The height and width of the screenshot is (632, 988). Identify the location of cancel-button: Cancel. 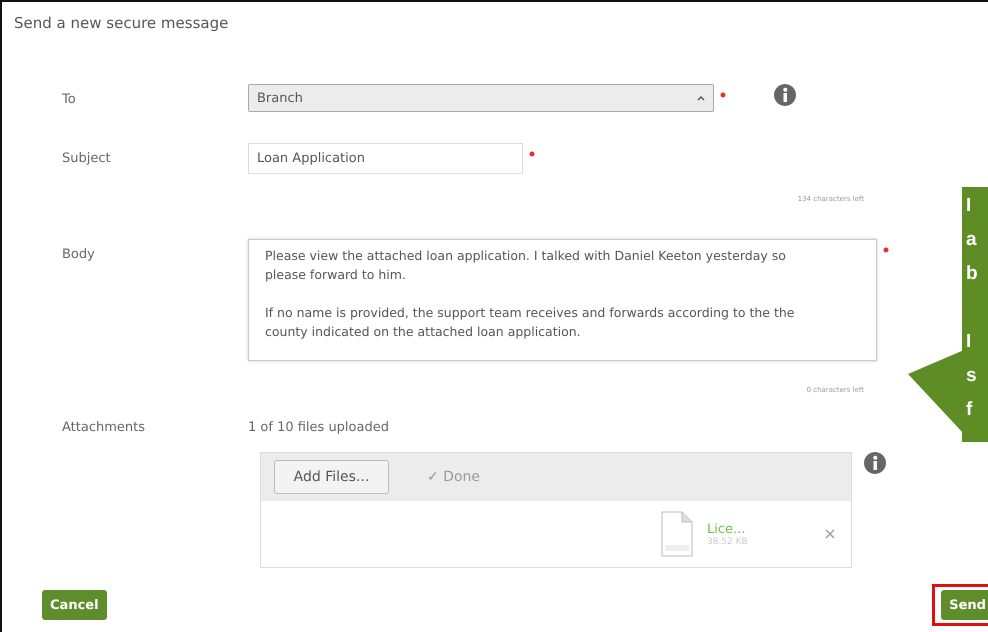
(74, 605).